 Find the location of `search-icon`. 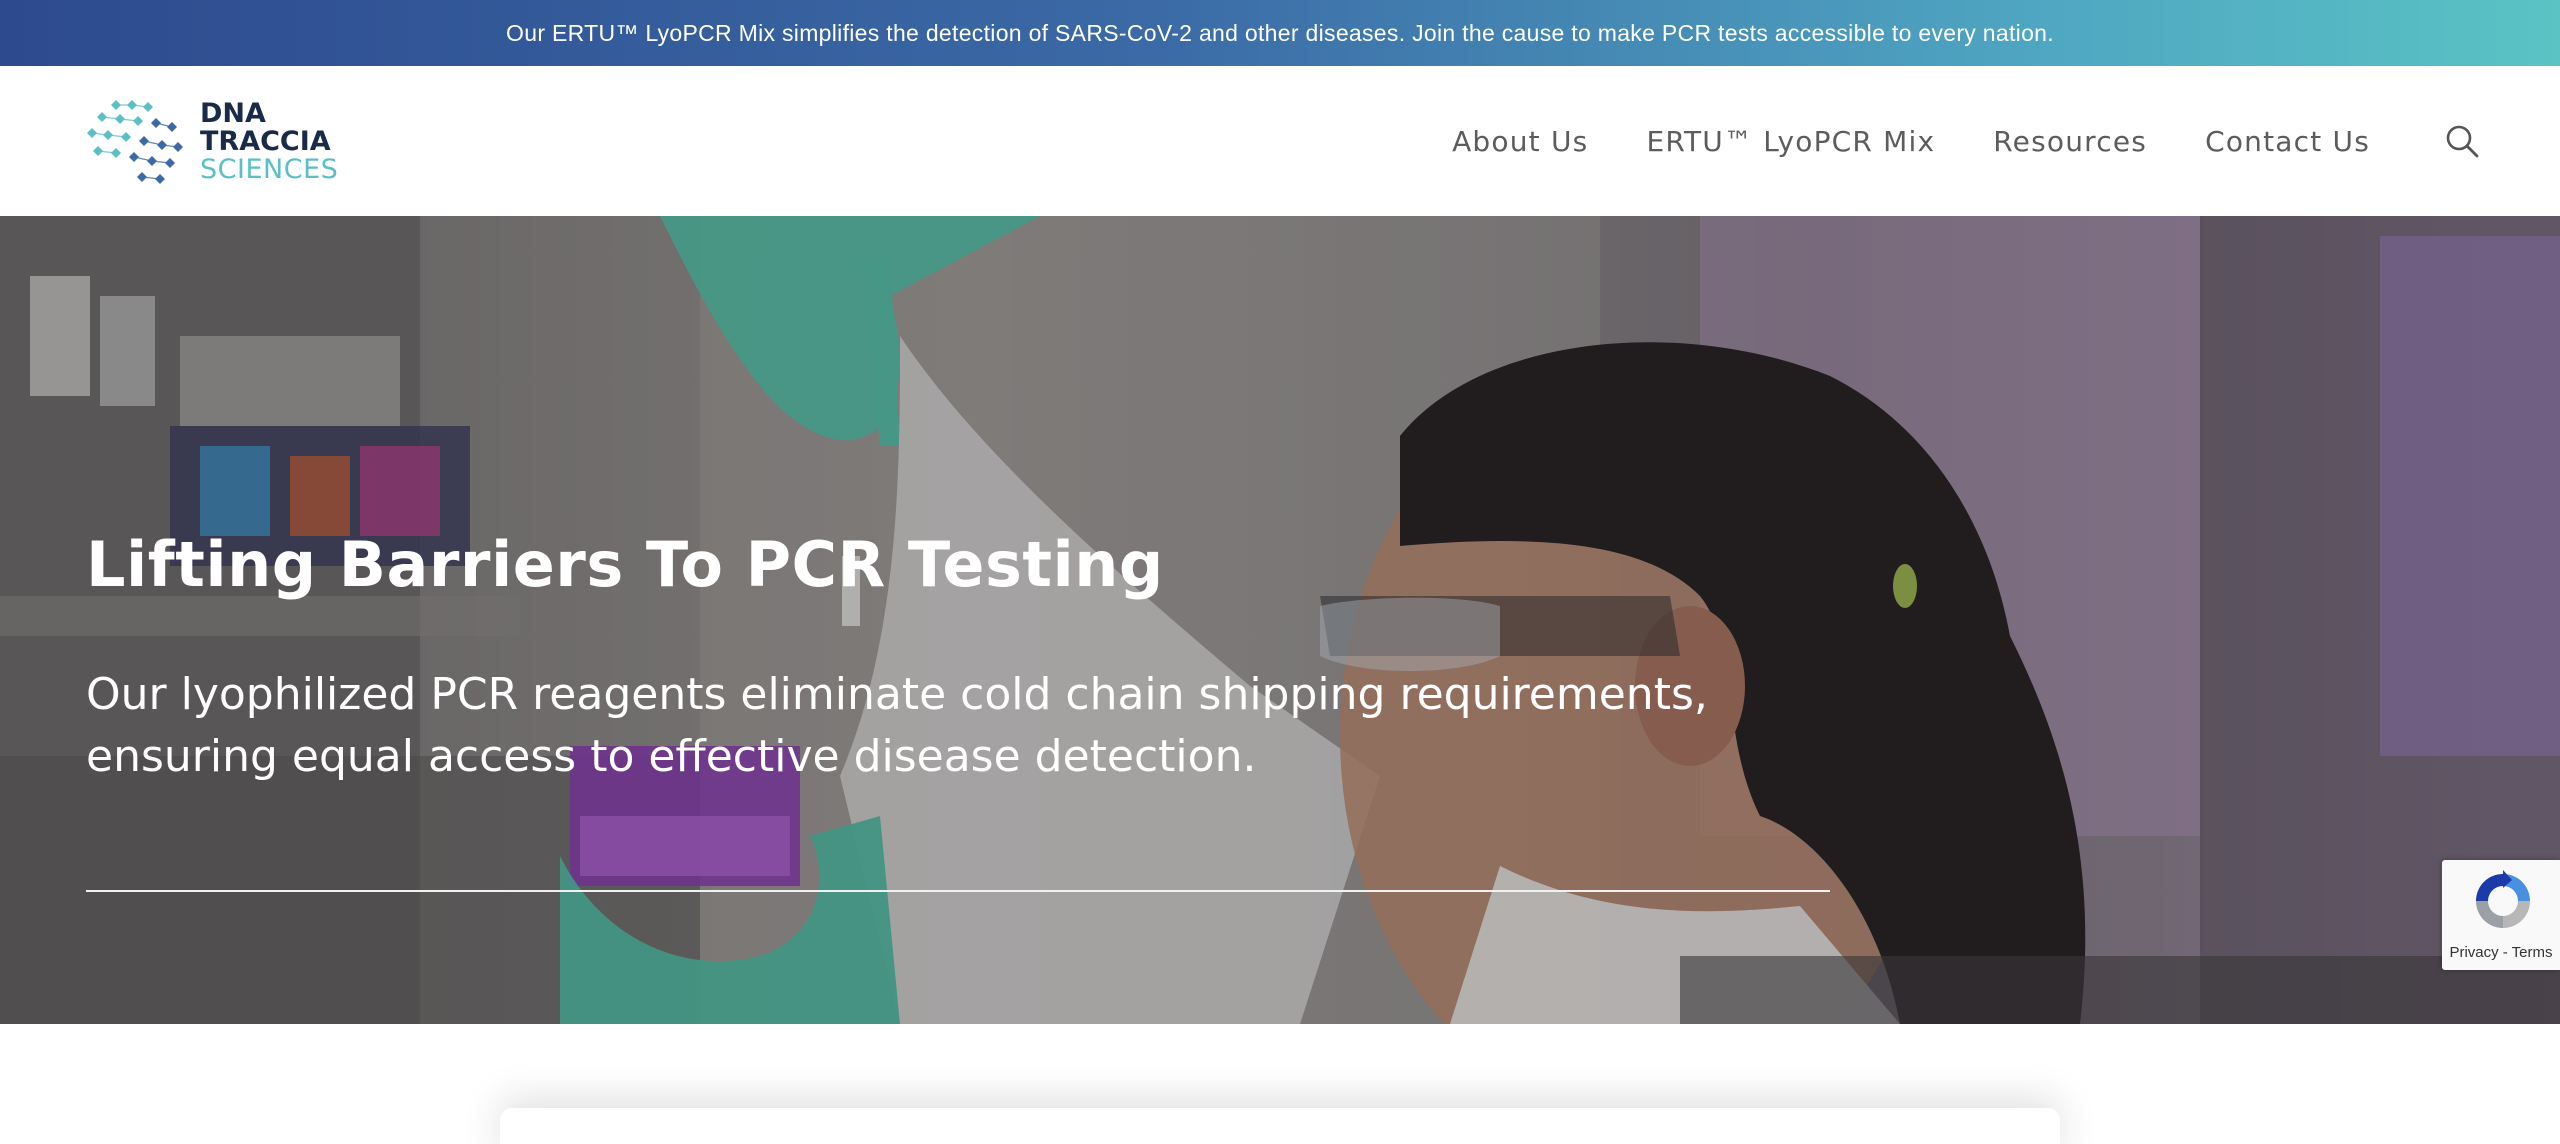

search-icon is located at coordinates (2462, 141).